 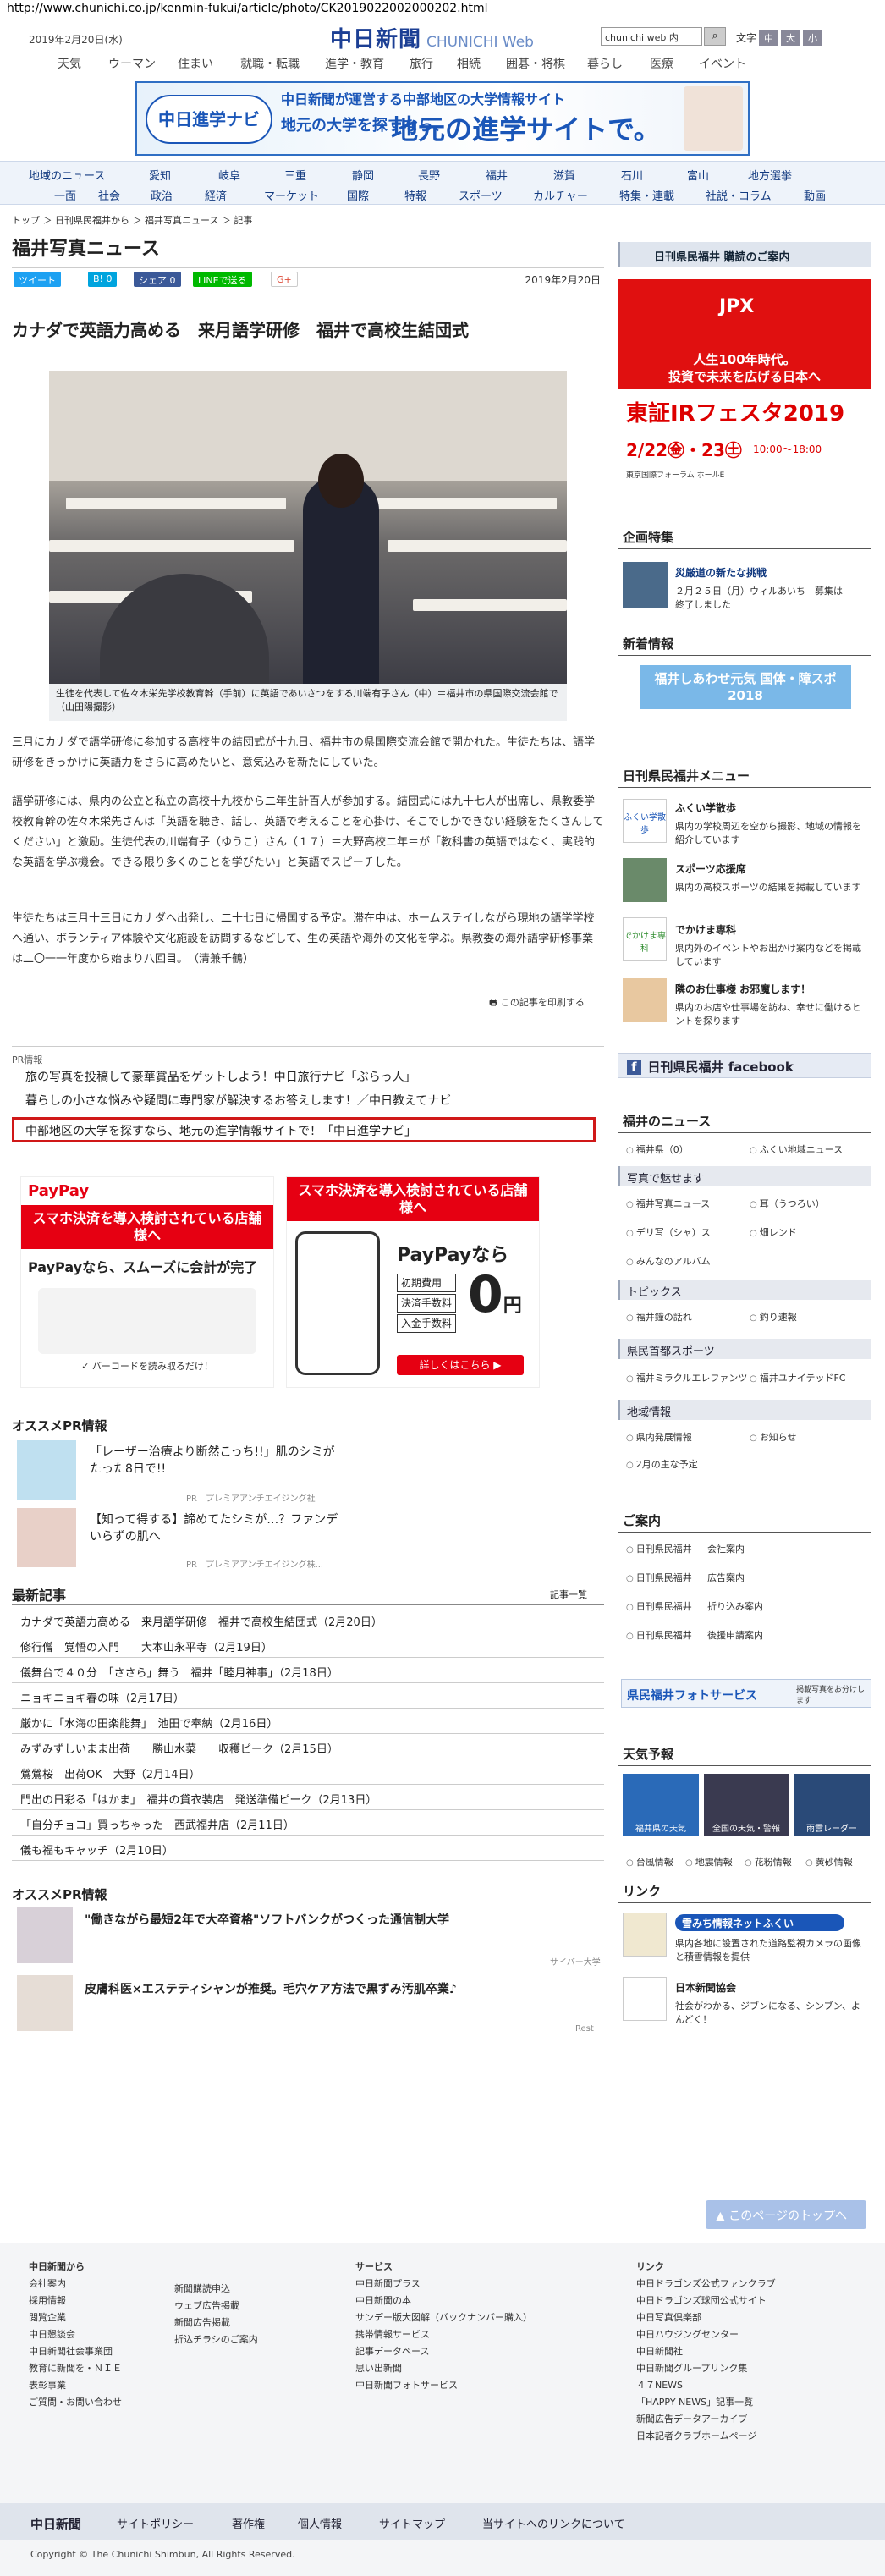 I want to click on gnav-item: 囲碁・将棋, so click(x=535, y=63).